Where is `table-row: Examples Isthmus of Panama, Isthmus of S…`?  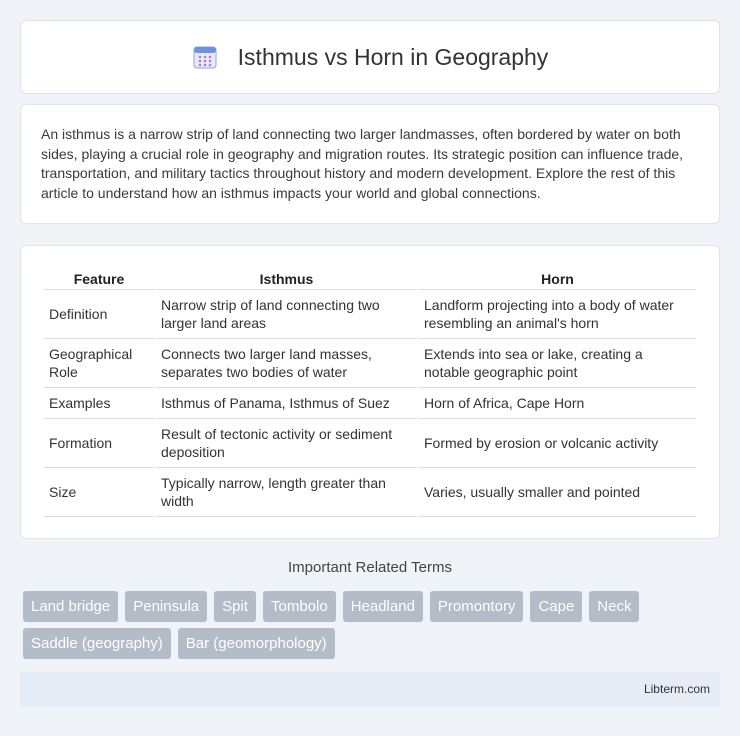
table-row: Examples Isthmus of Panama, Isthmus of S… is located at coordinates (370, 403).